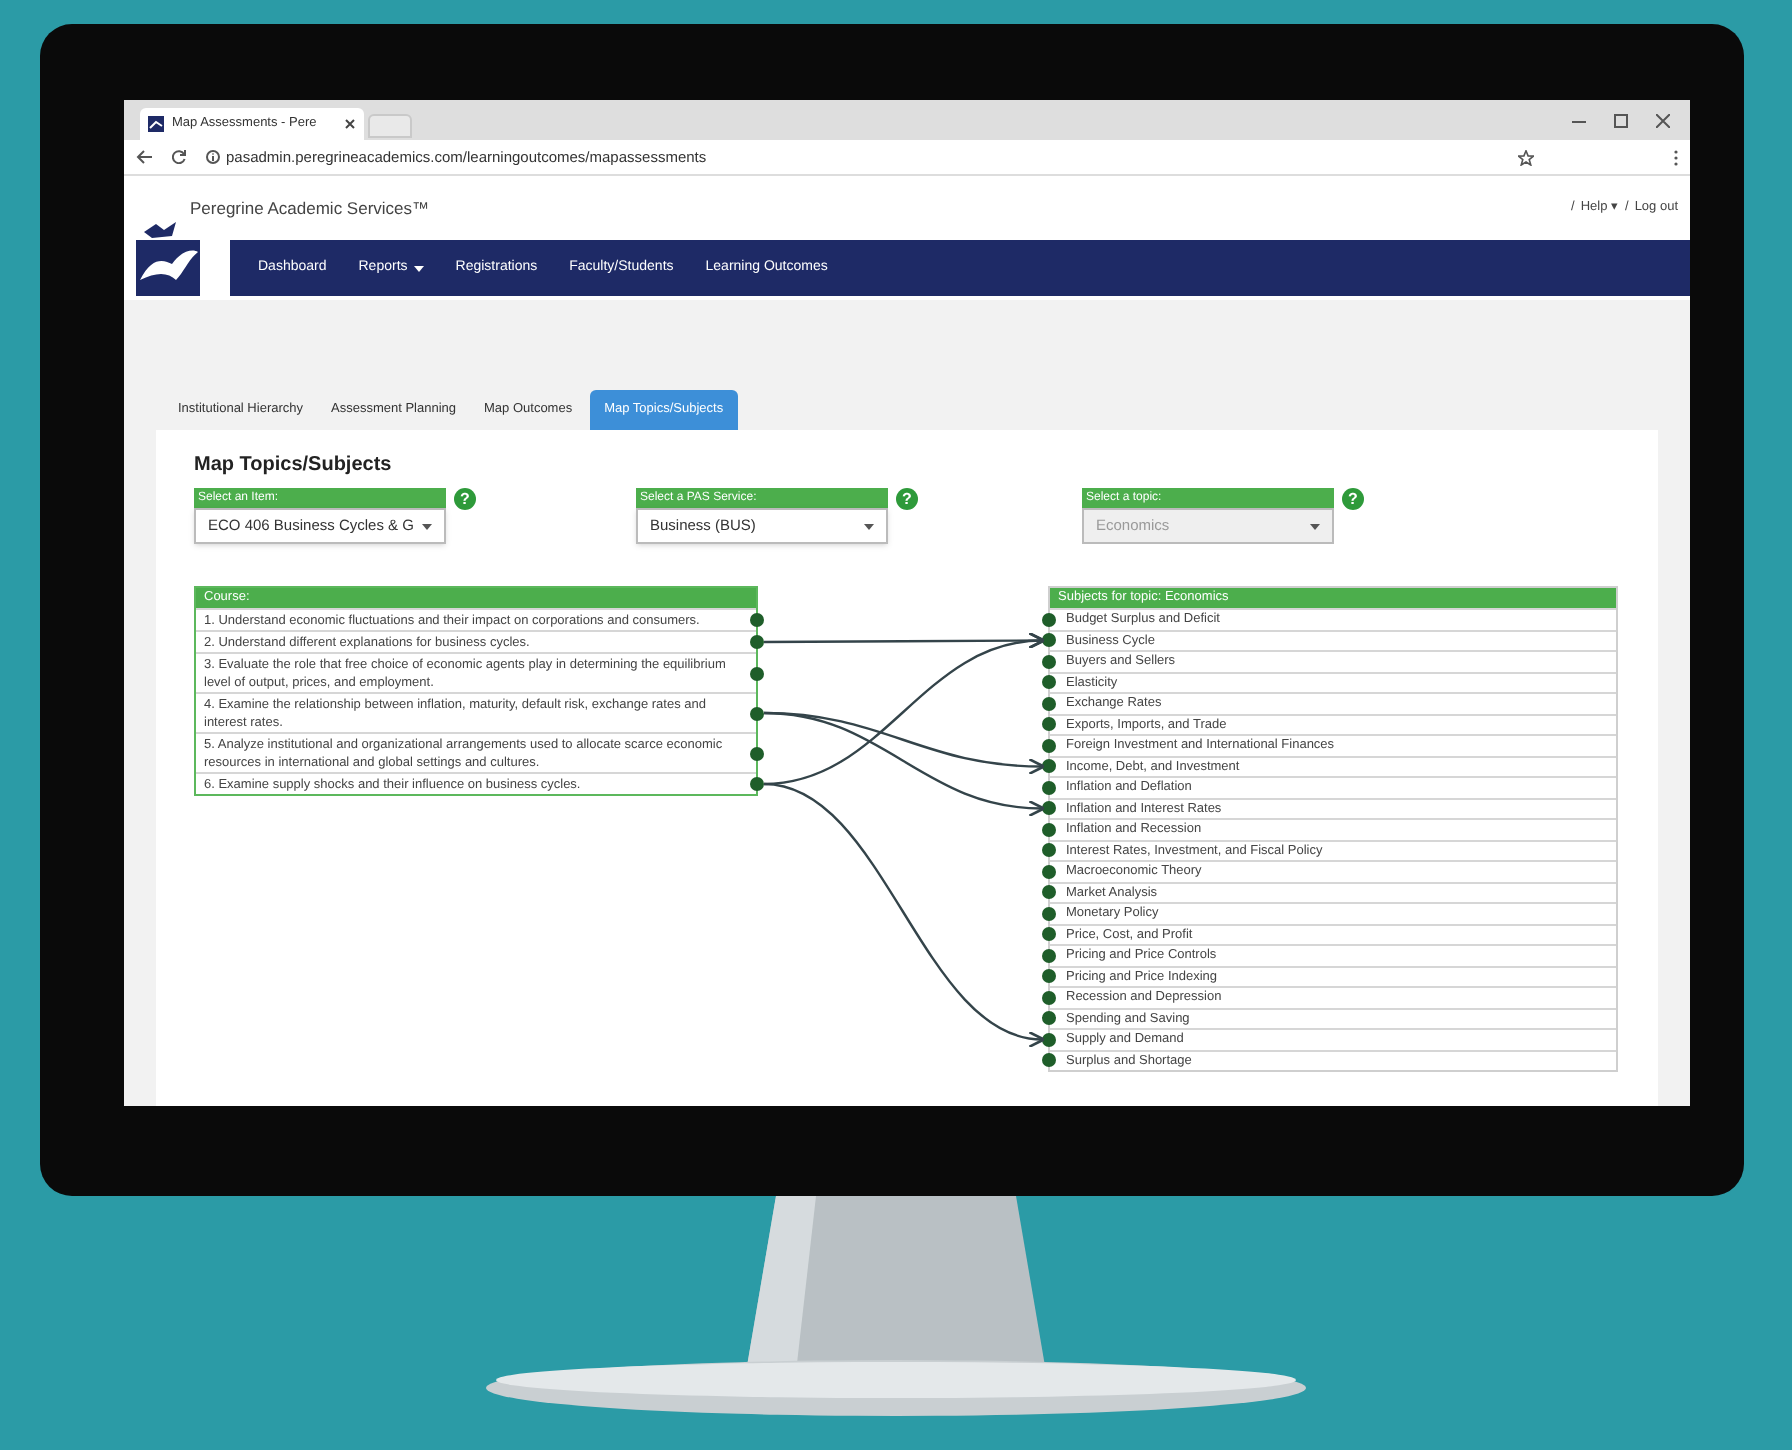  What do you see at coordinates (179, 157) in the screenshot?
I see `reload-icon` at bounding box center [179, 157].